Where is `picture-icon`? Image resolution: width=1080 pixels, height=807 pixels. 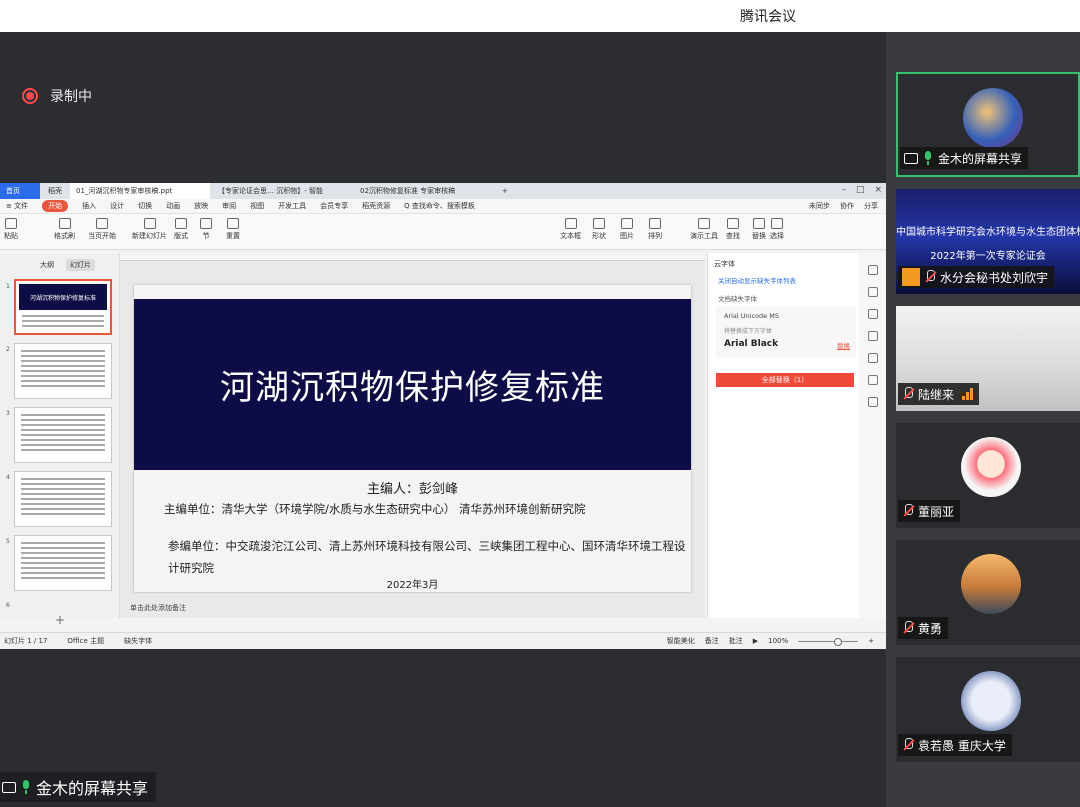
picture-icon is located at coordinates (627, 223).